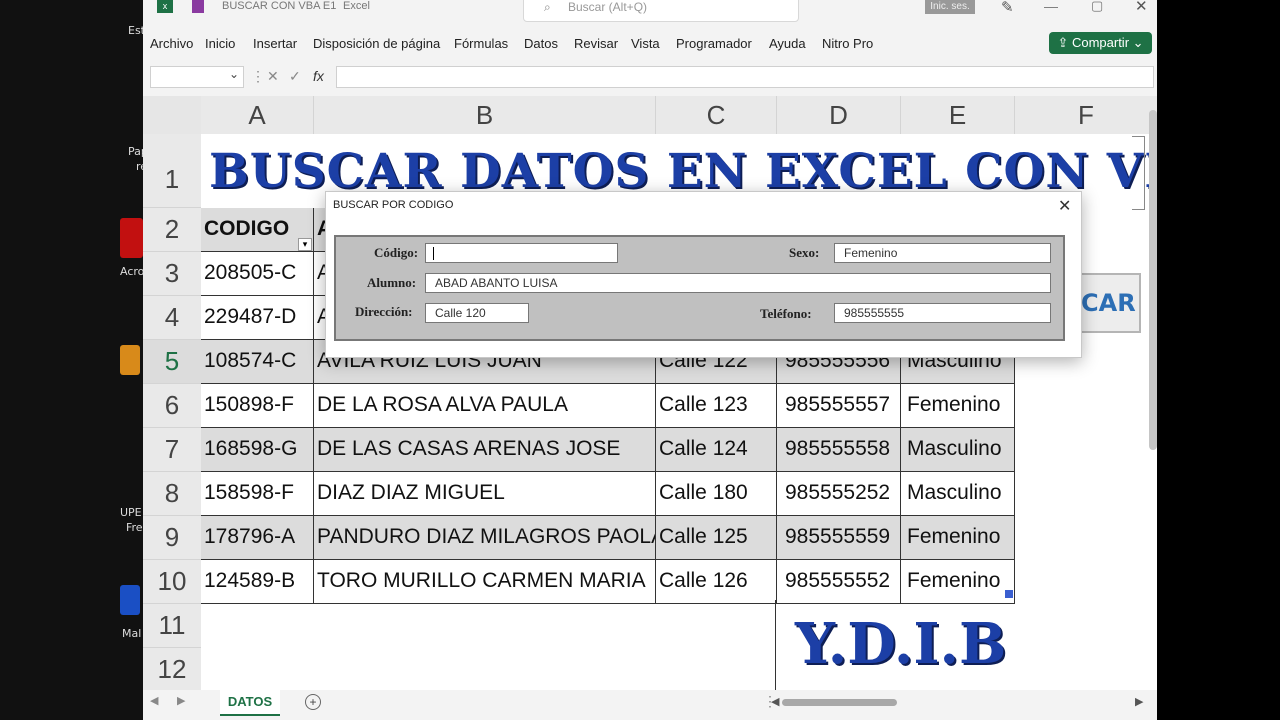  What do you see at coordinates (318, 76) in the screenshot?
I see `fx-icon: fx` at bounding box center [318, 76].